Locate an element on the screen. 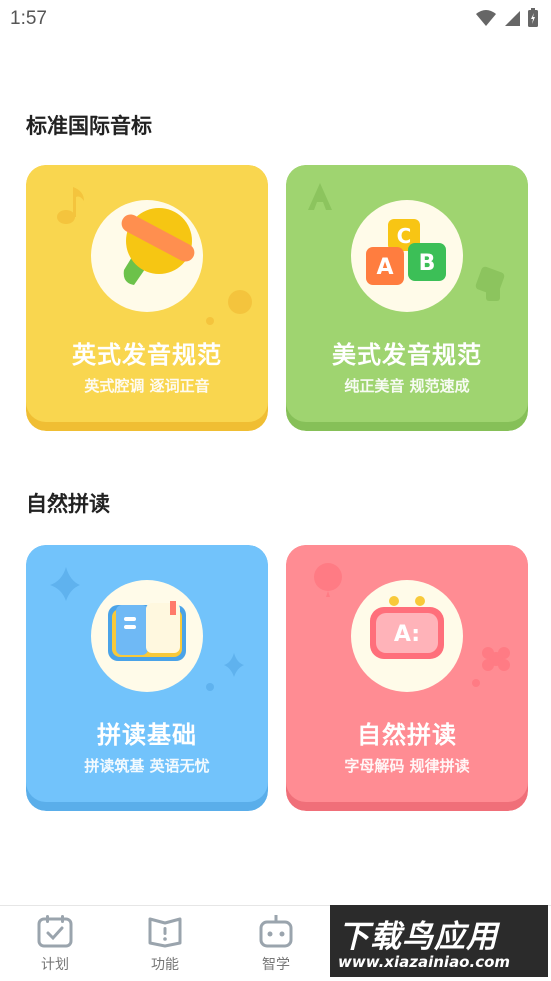  status-time: 1:57 is located at coordinates (28, 18).